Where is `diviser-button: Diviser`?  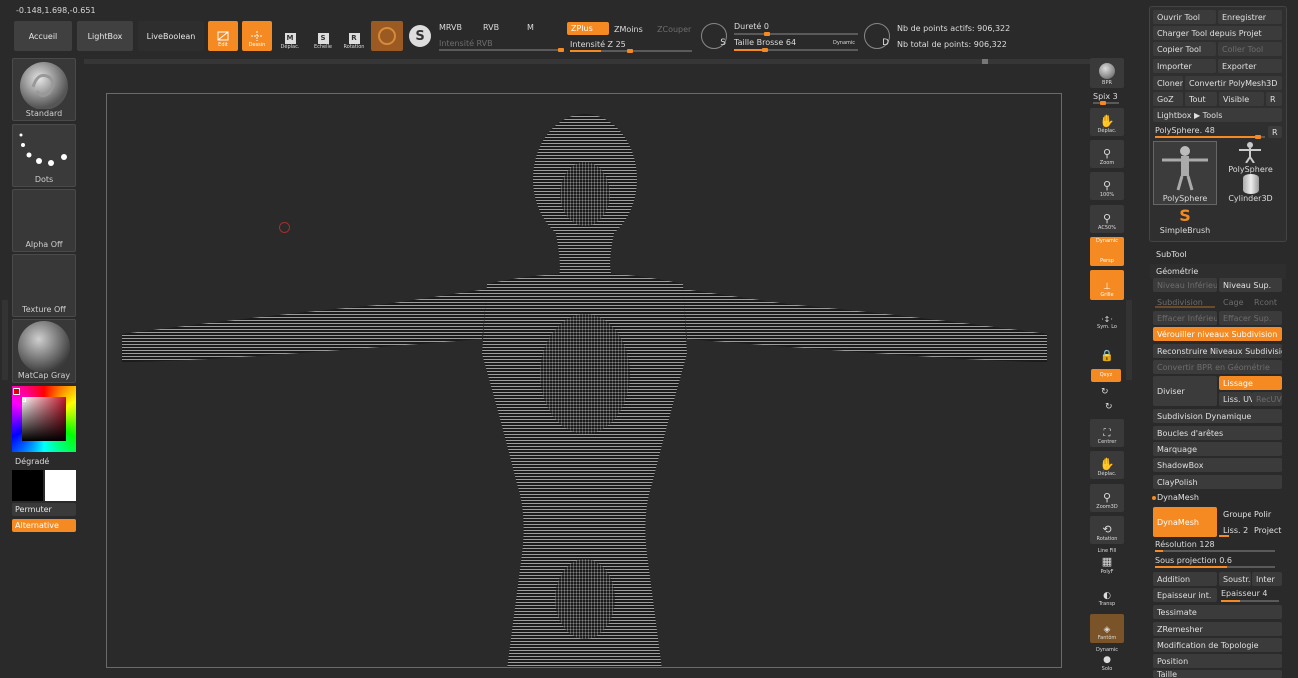 diviser-button: Diviser is located at coordinates (1185, 391).